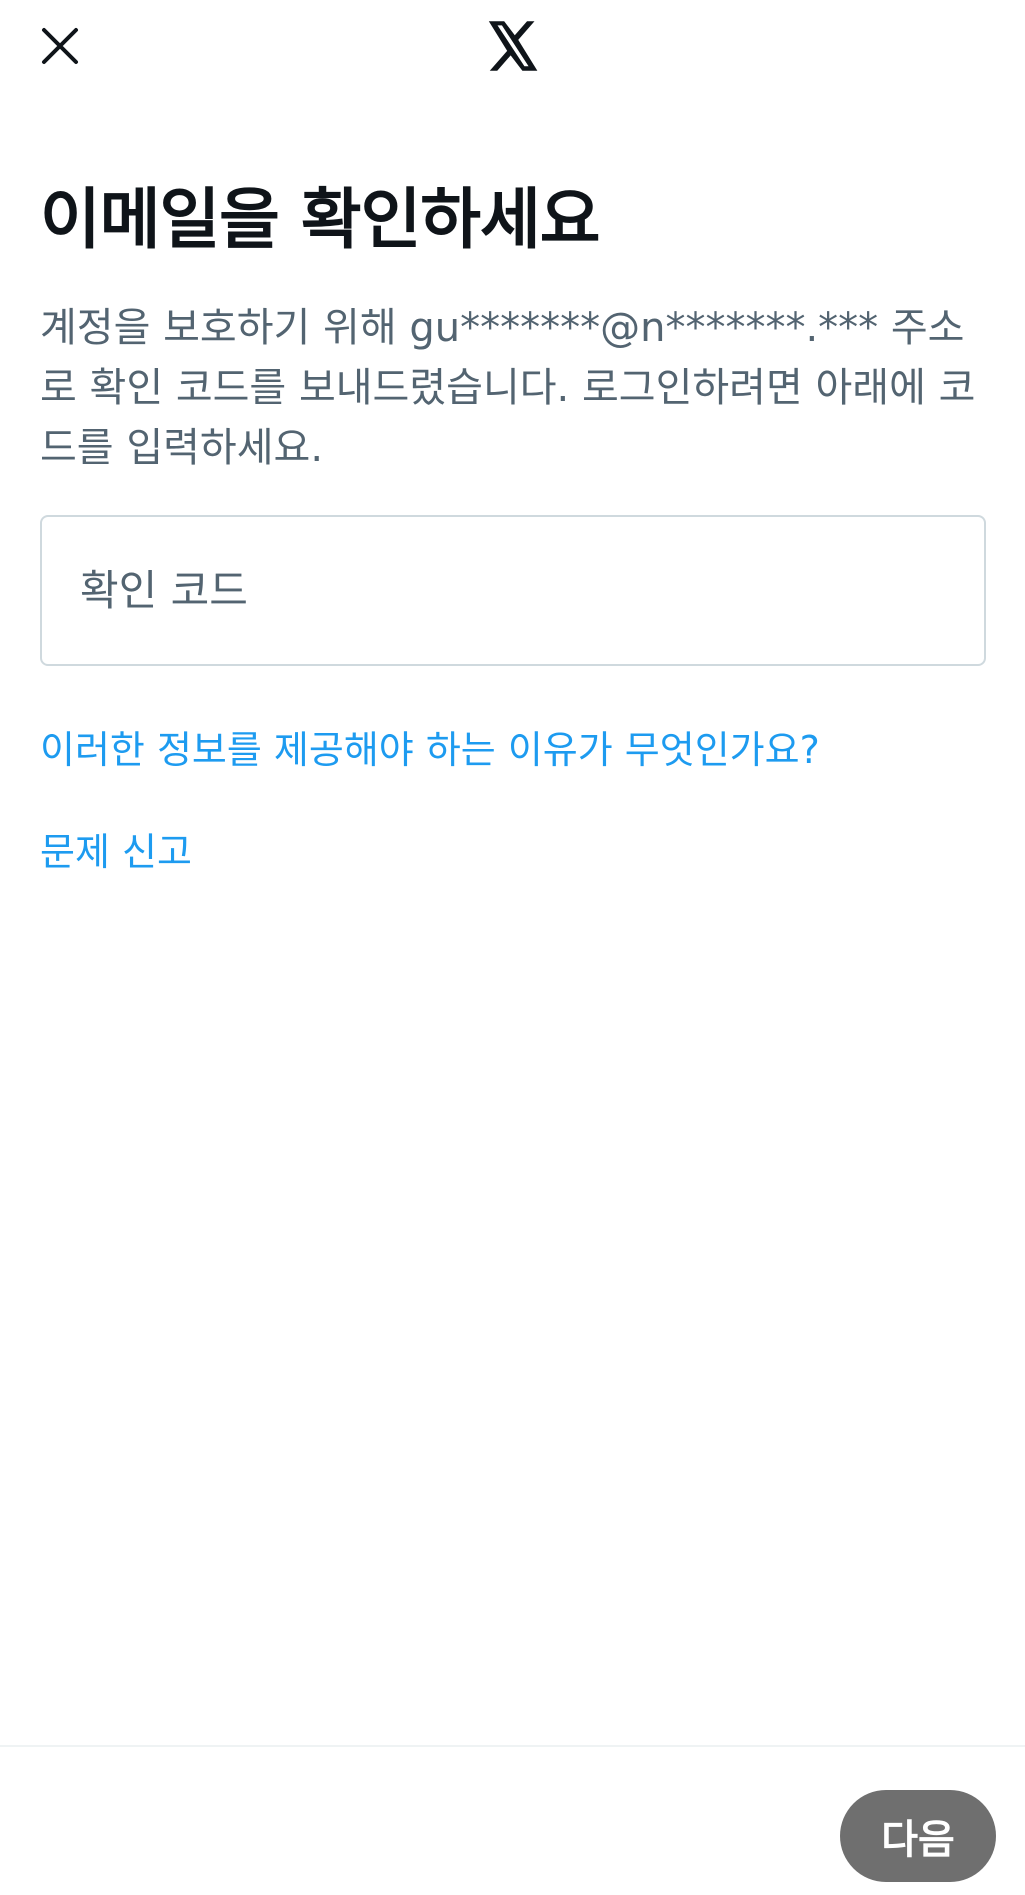 Image resolution: width=1025 pixels, height=1895 pixels. Describe the element at coordinates (116, 852) in the screenshot. I see `report-problem-link: 문제 신고` at that location.